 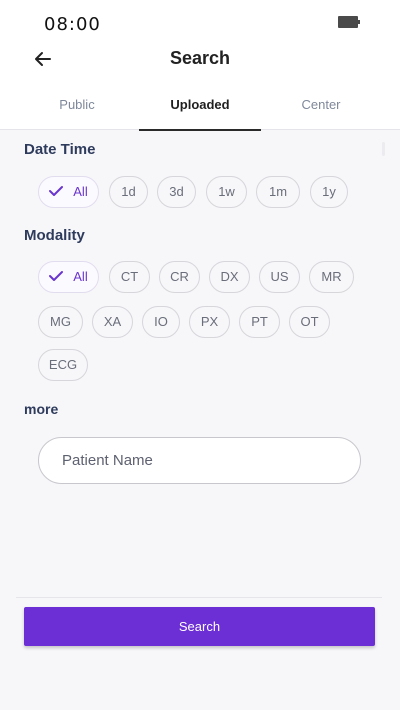 I want to click on scroll-indicator, so click(x=383, y=149).